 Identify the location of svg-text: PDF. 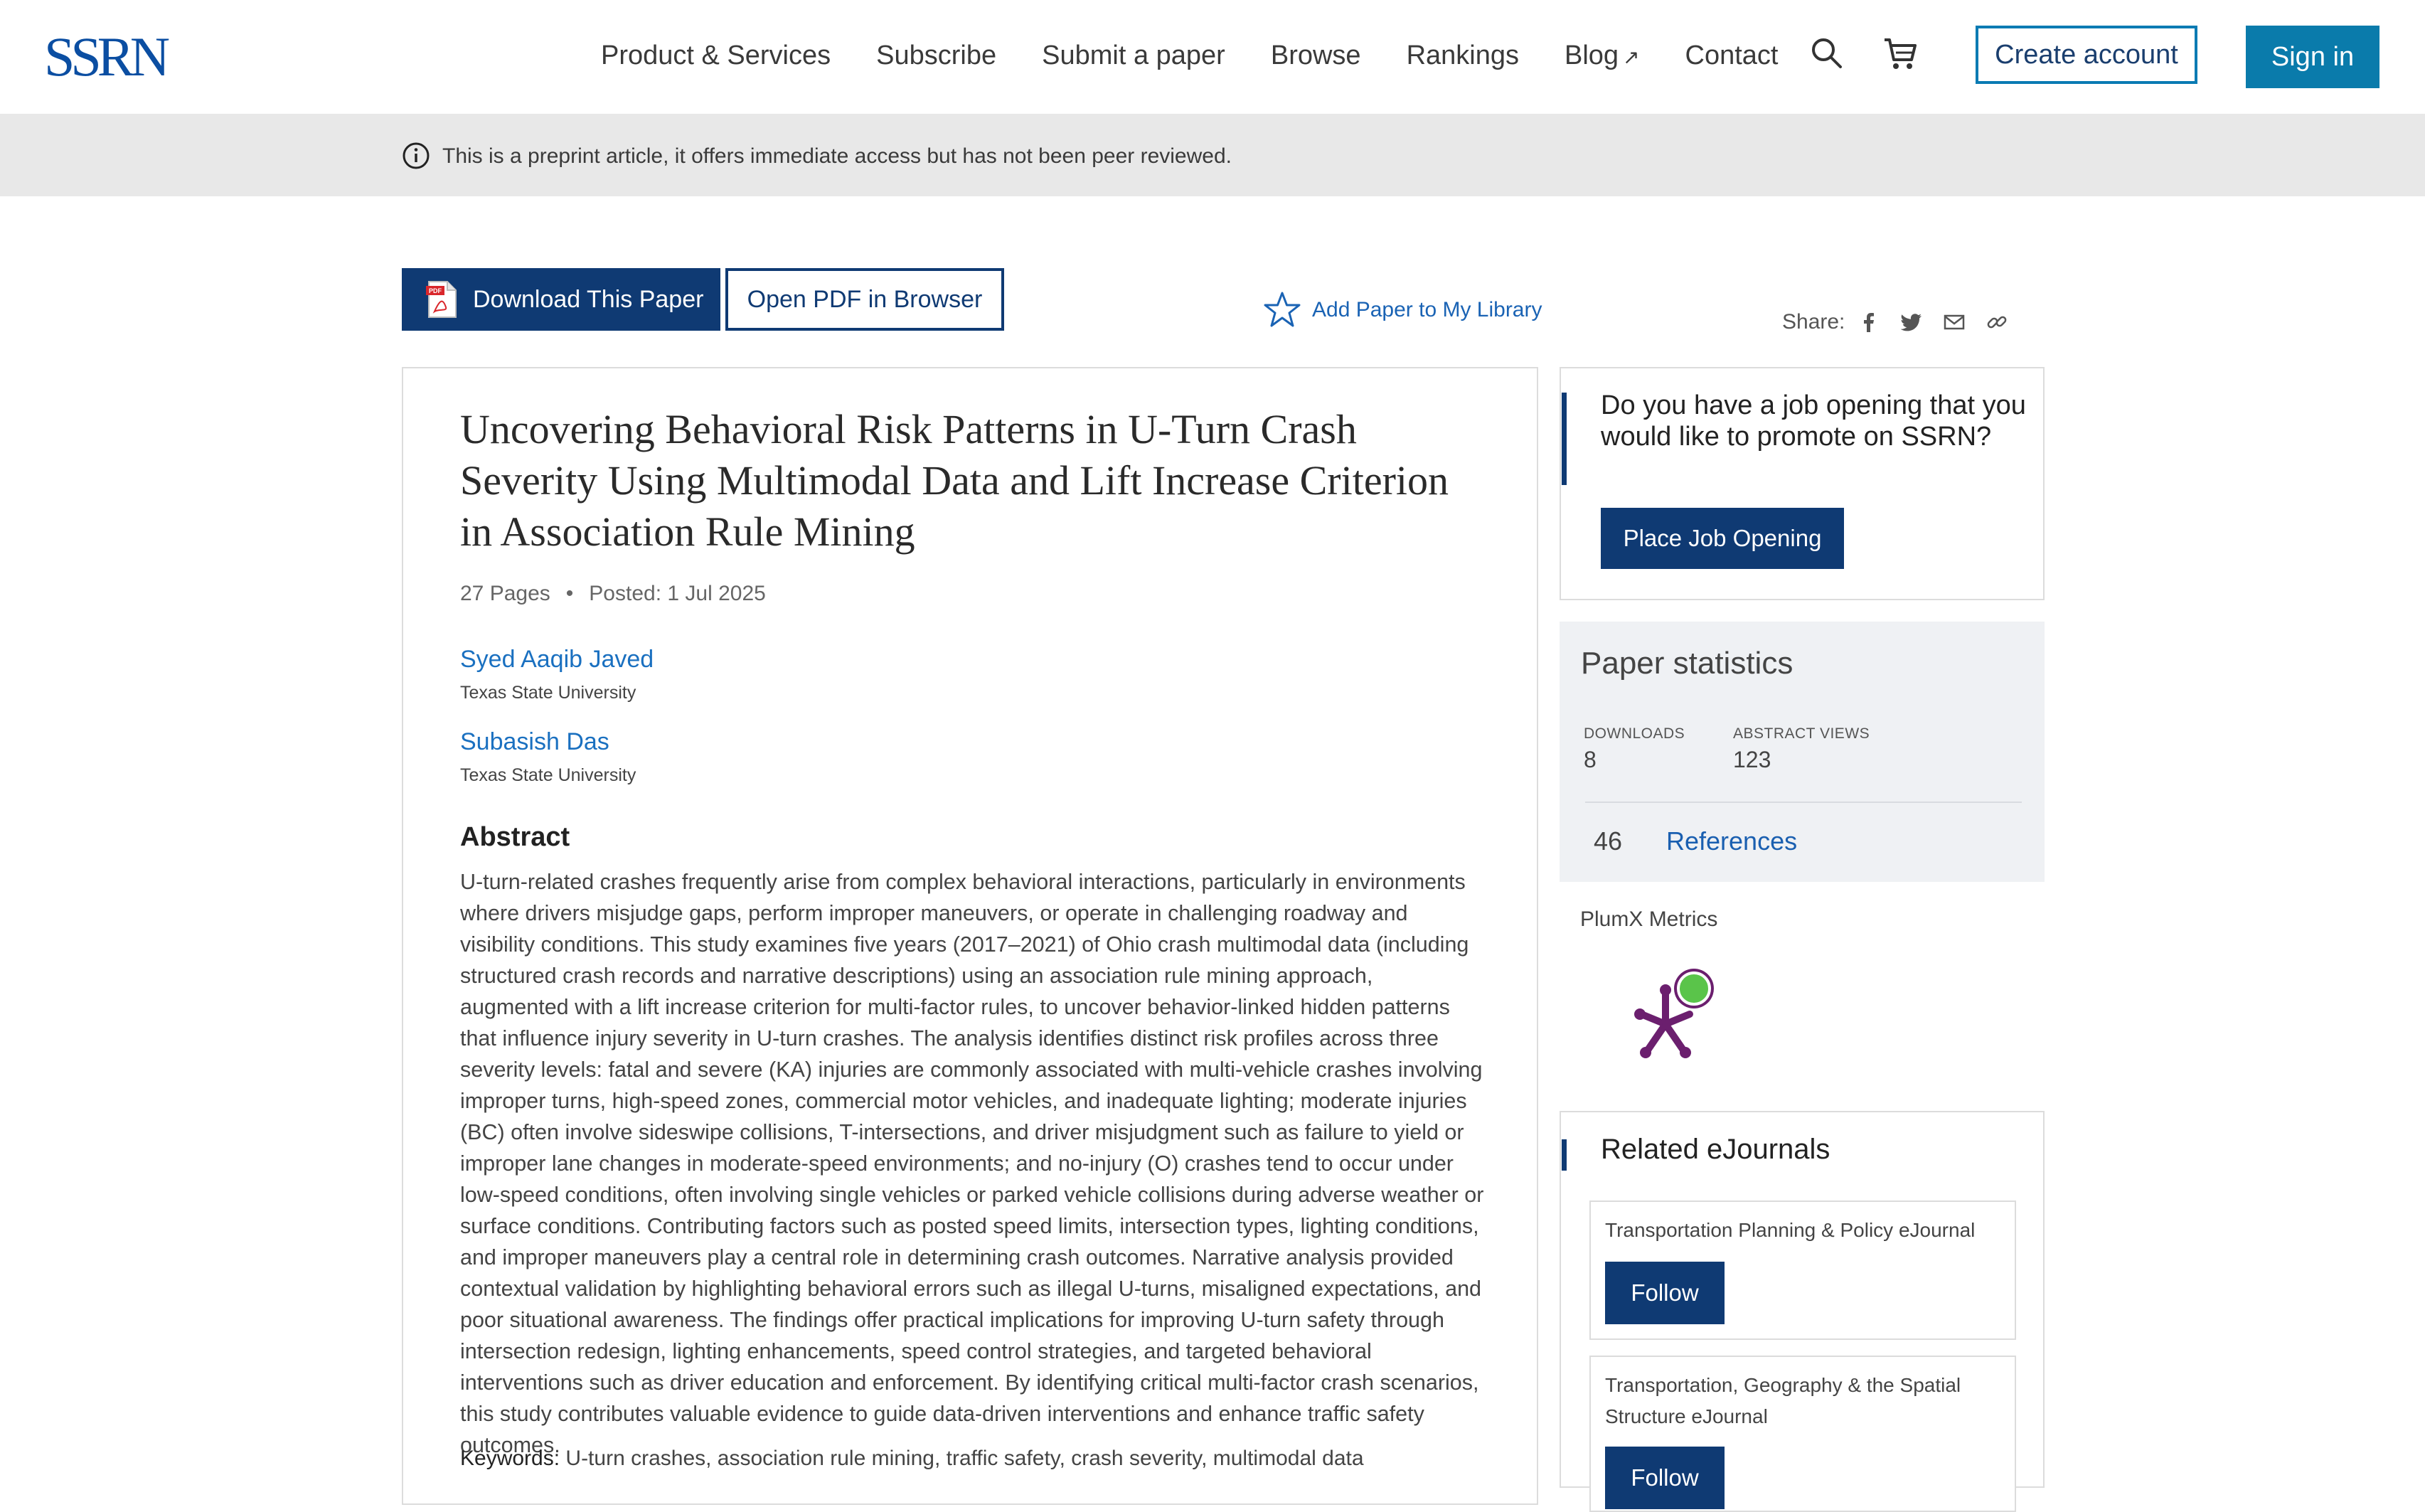
(435, 290).